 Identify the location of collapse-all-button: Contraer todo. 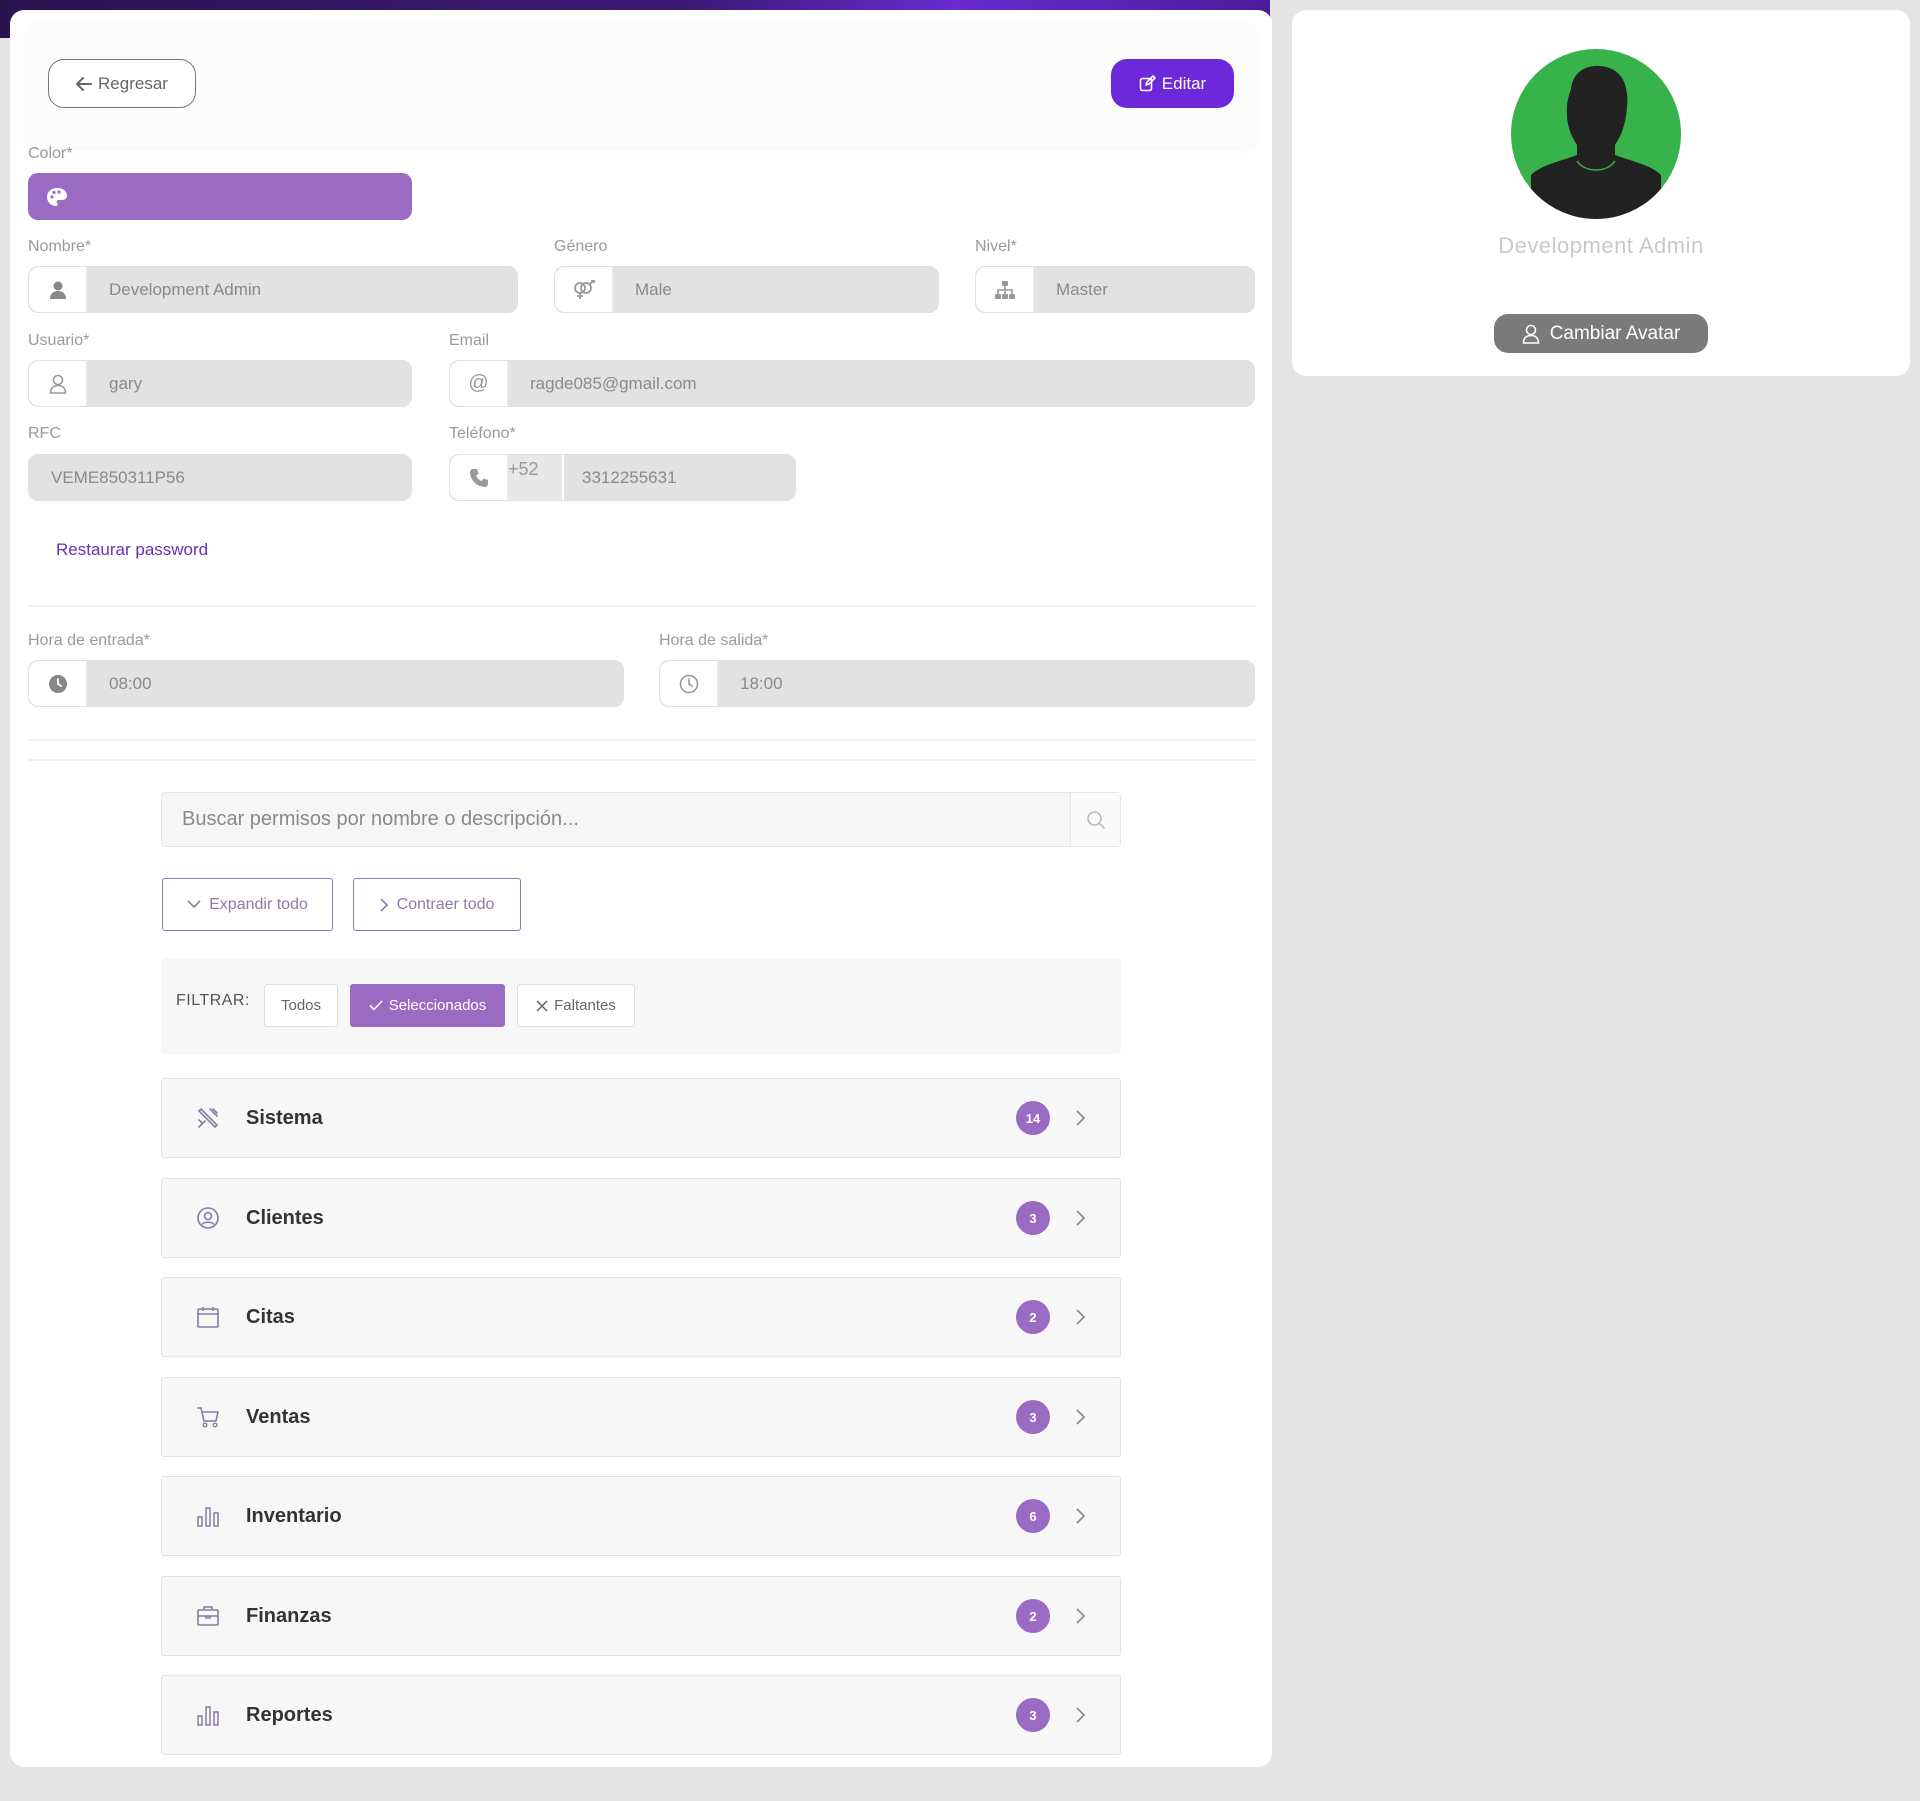
(437, 904).